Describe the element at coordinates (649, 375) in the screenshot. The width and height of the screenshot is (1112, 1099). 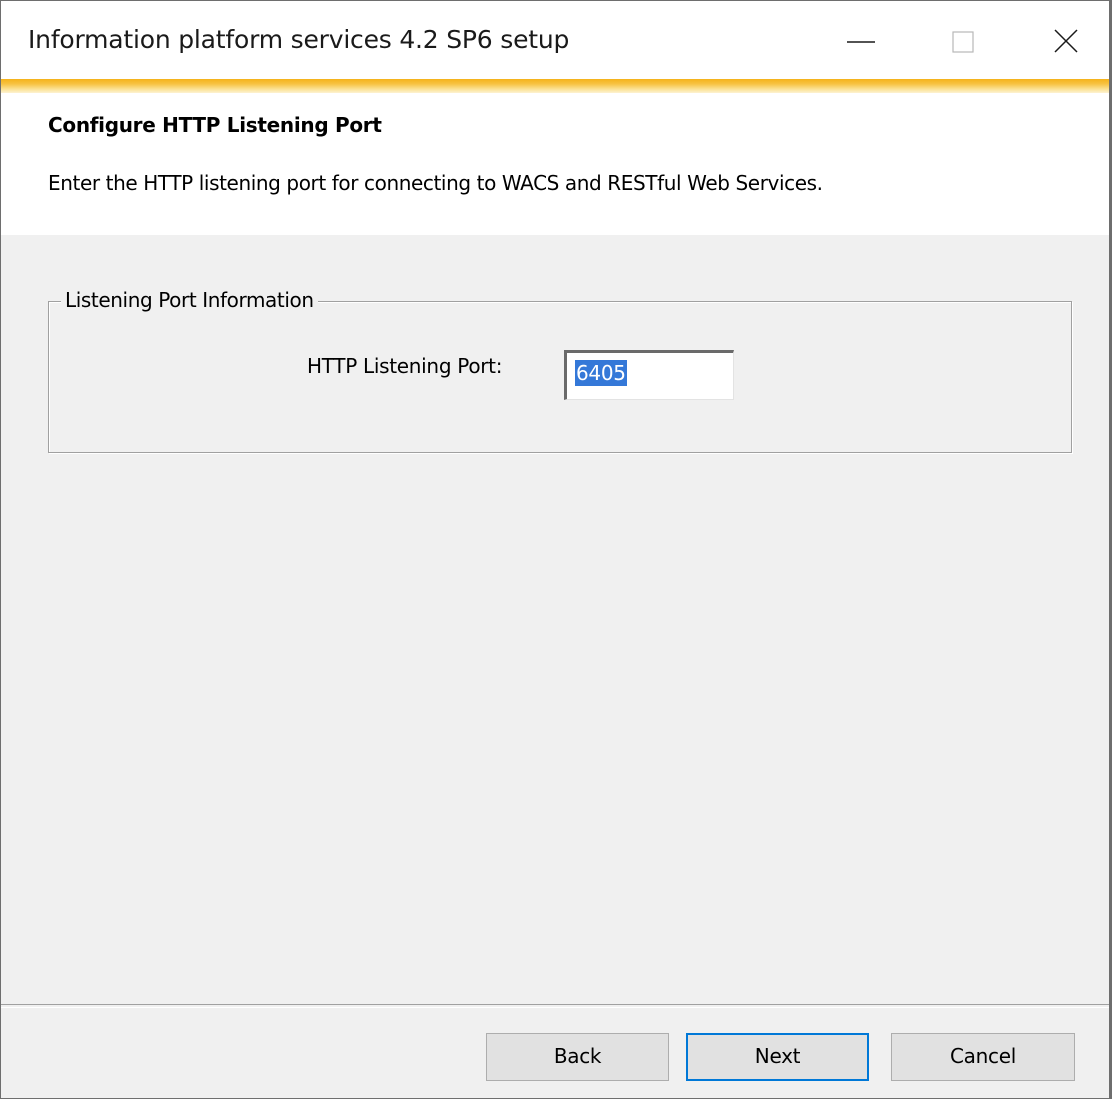
I see `http-port-input: 6405` at that location.